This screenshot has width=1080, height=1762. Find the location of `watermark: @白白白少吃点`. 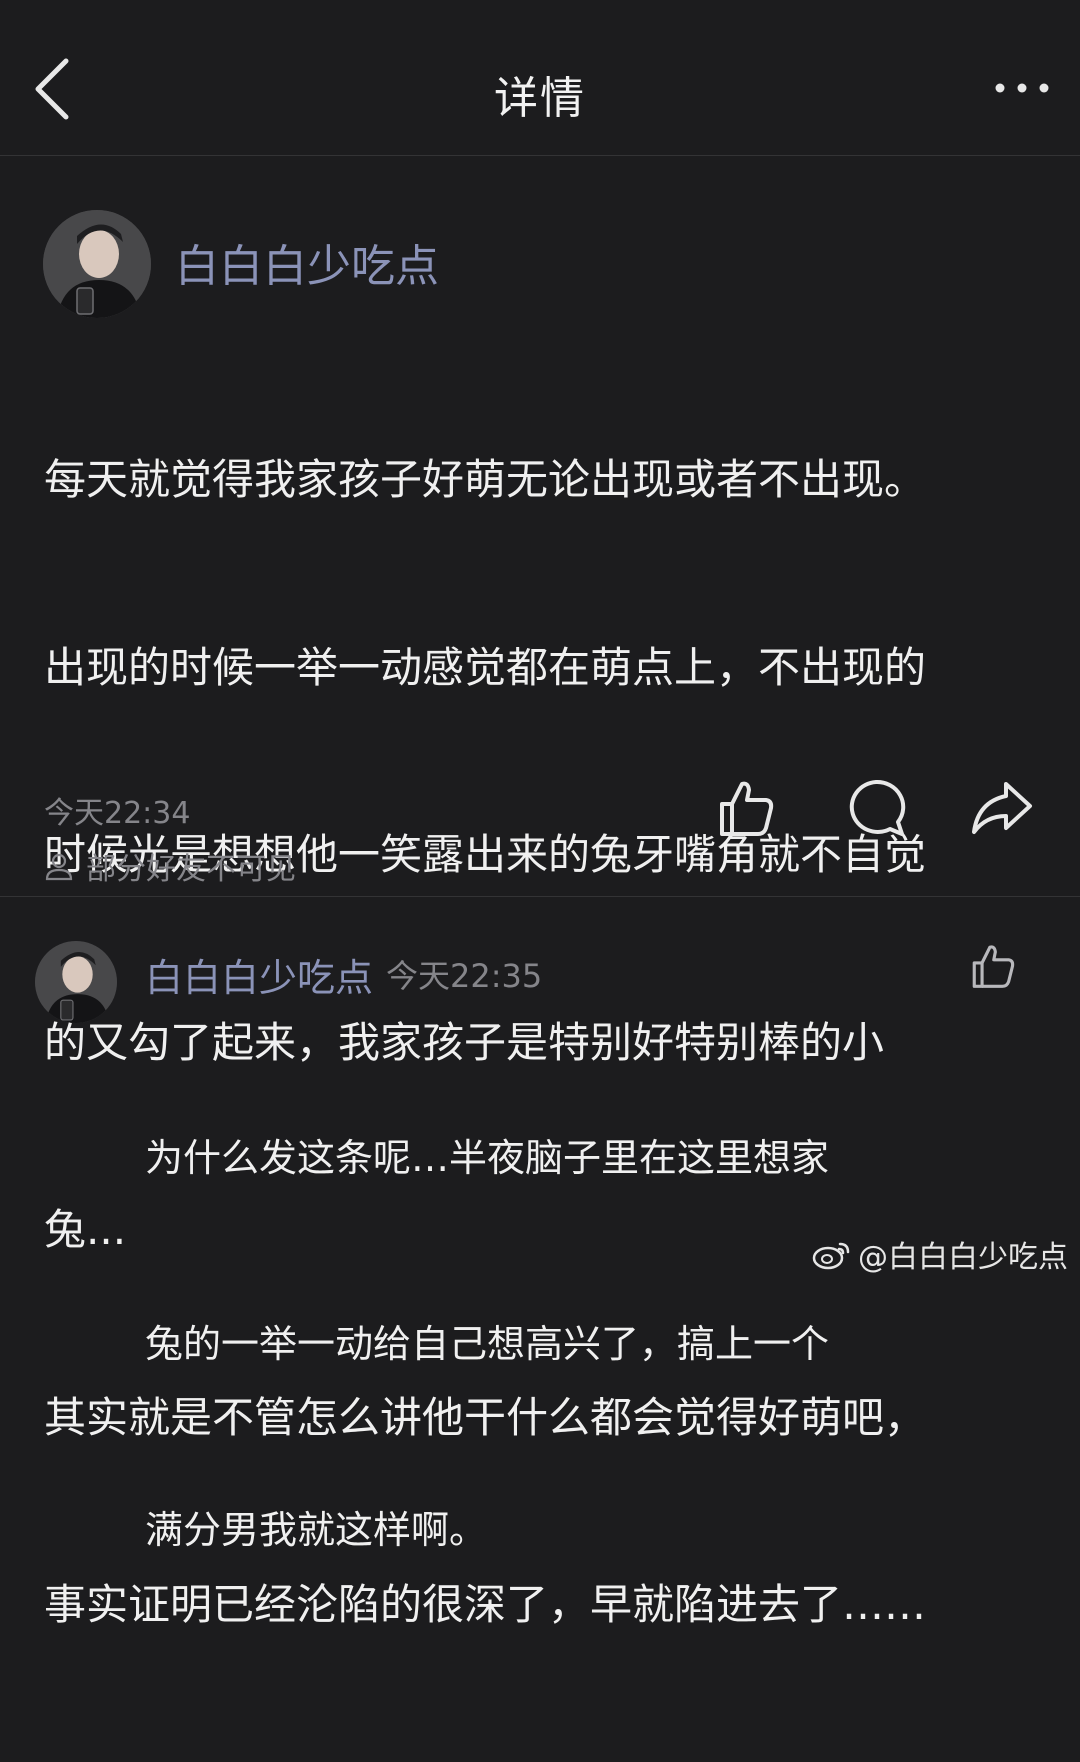

watermark: @白白白少吃点 is located at coordinates (940, 1254).